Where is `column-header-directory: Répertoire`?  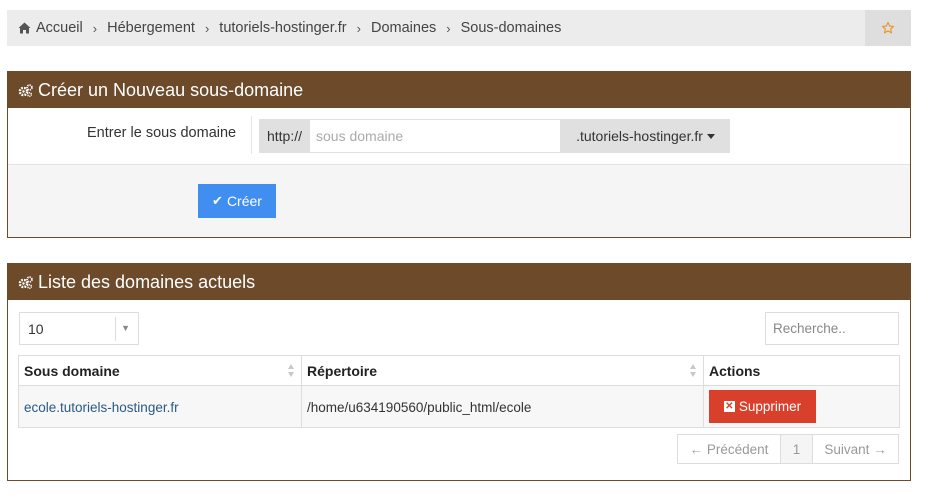
column-header-directory: Répertoire is located at coordinates (502, 370).